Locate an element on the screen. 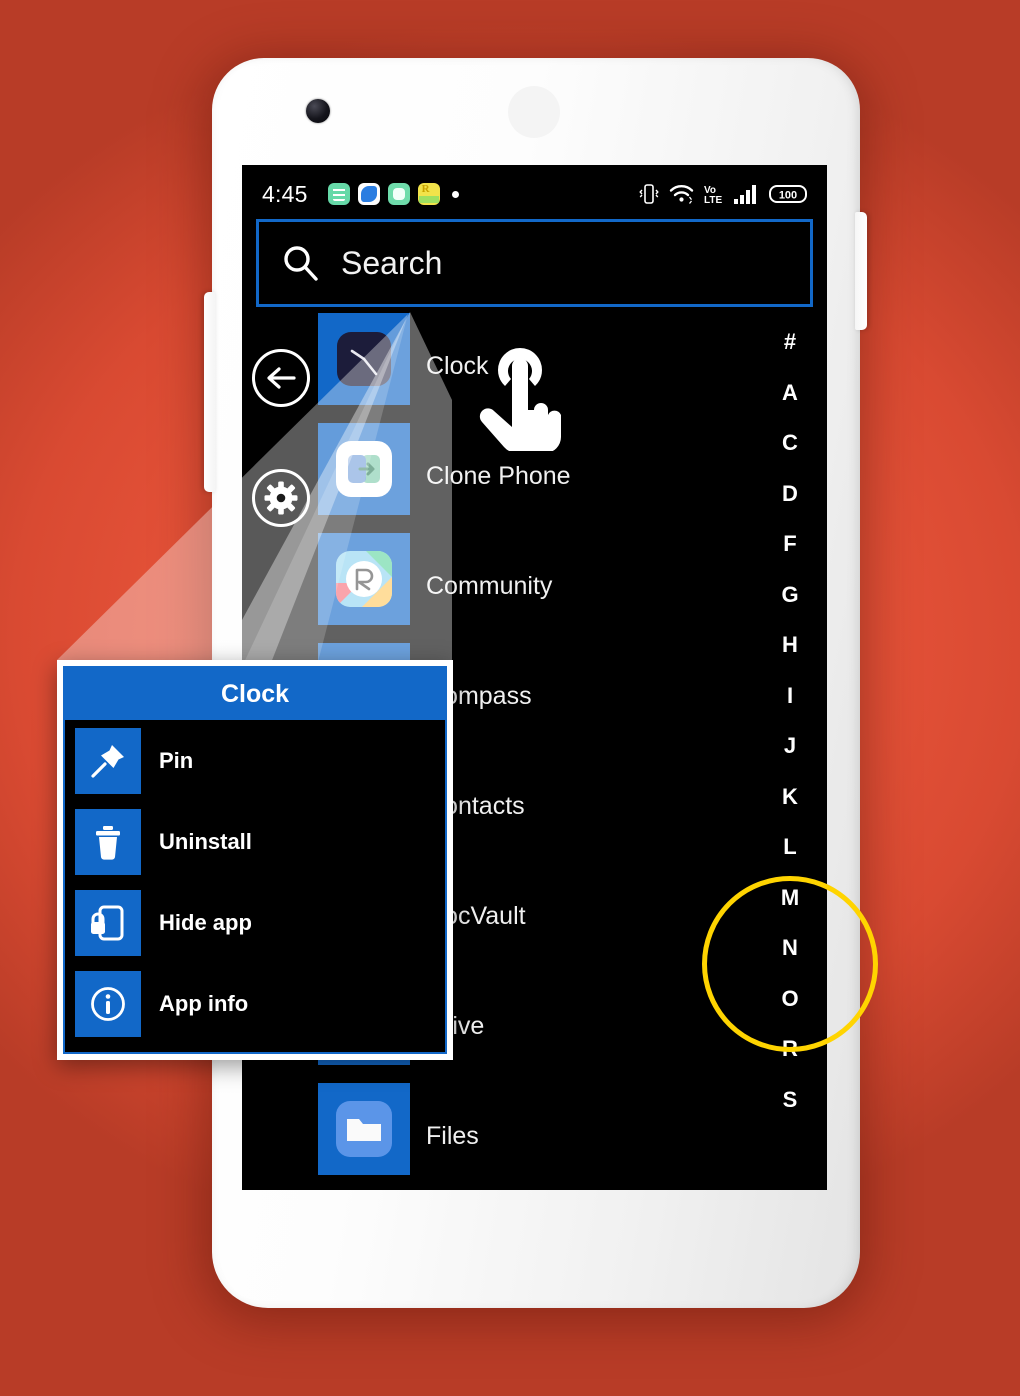  trash-icon is located at coordinates (108, 842).